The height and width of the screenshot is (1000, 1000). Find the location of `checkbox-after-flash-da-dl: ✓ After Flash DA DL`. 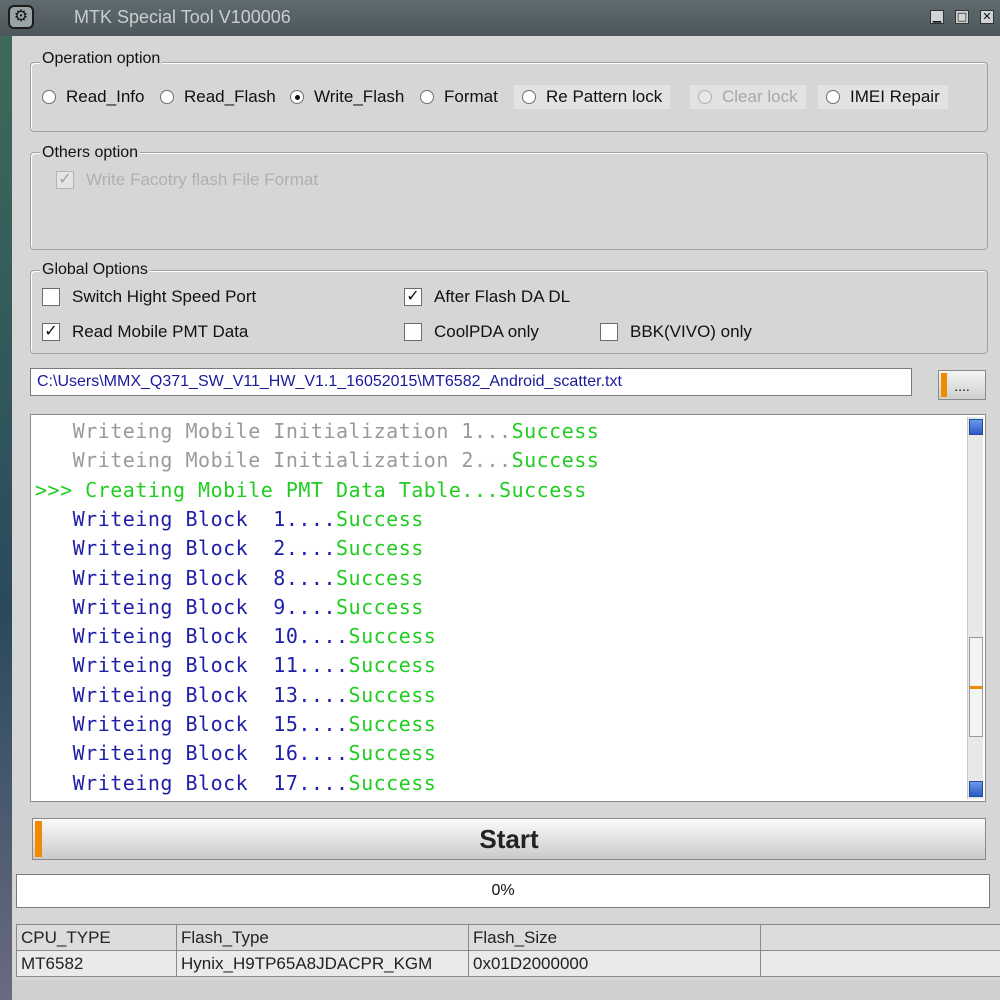

checkbox-after-flash-da-dl: ✓ After Flash DA DL is located at coordinates (487, 297).